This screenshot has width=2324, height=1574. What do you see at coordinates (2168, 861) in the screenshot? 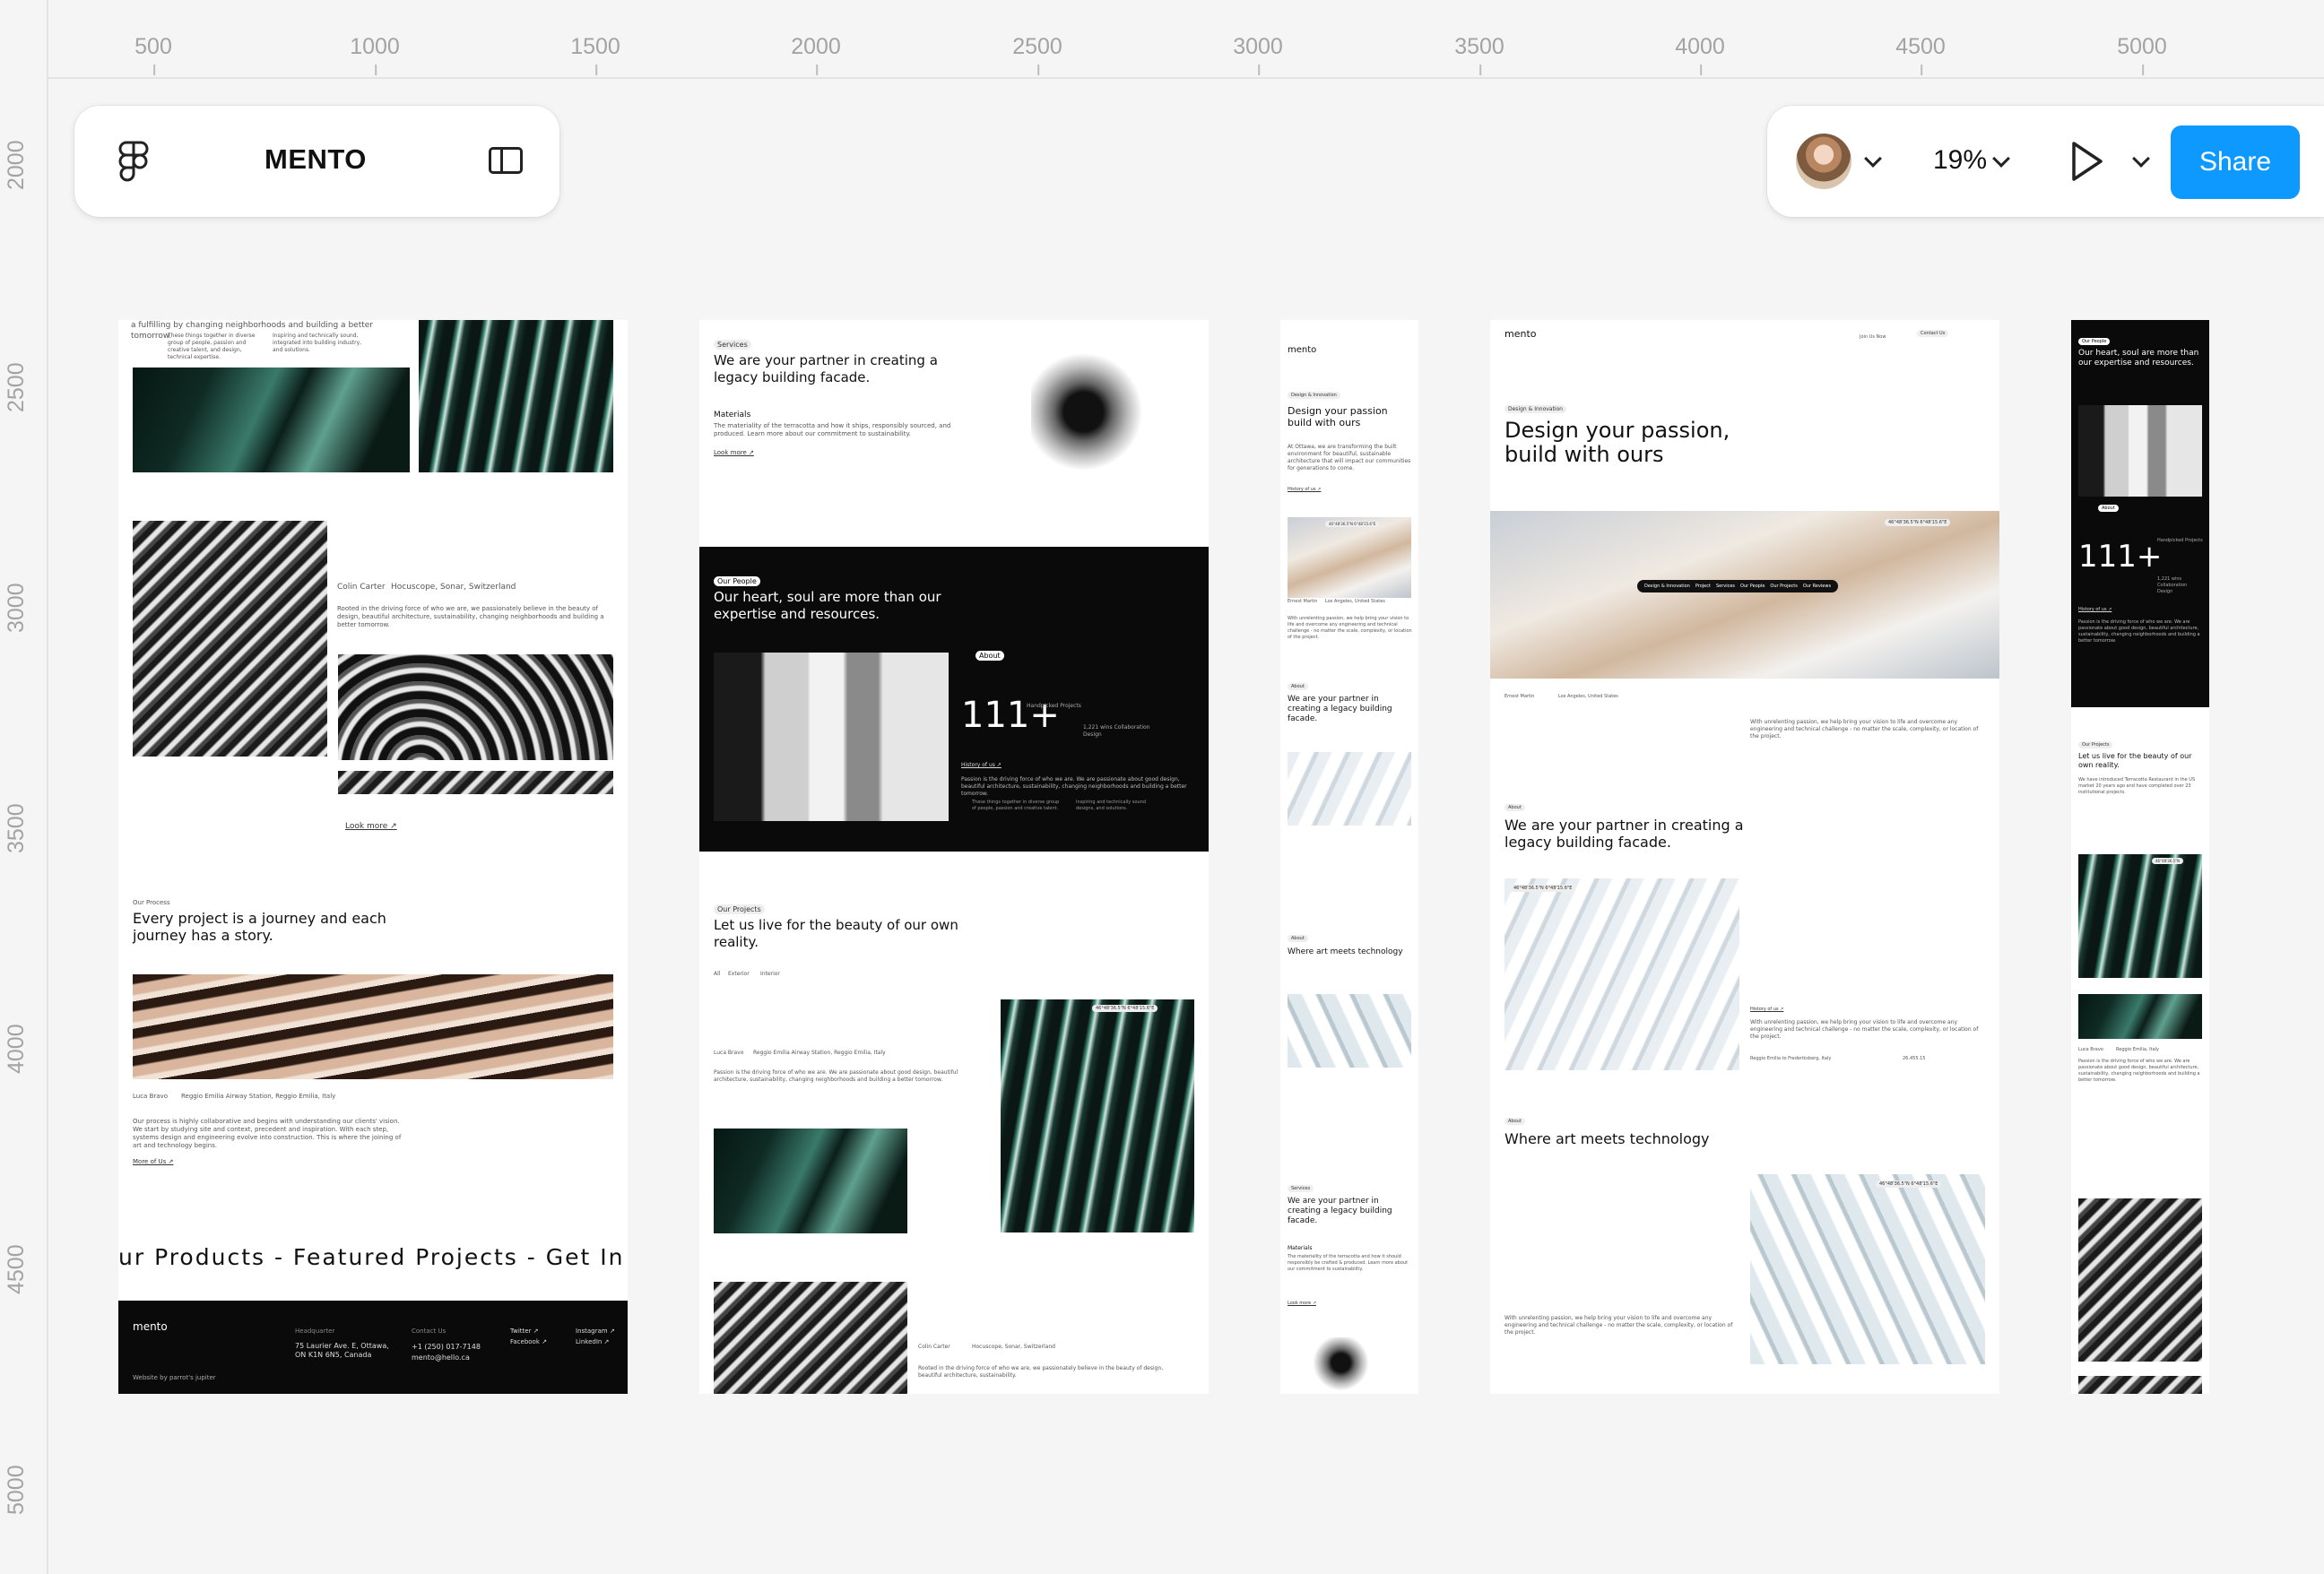
I see `coordinate-badge: 46°48'36.5"N` at bounding box center [2168, 861].